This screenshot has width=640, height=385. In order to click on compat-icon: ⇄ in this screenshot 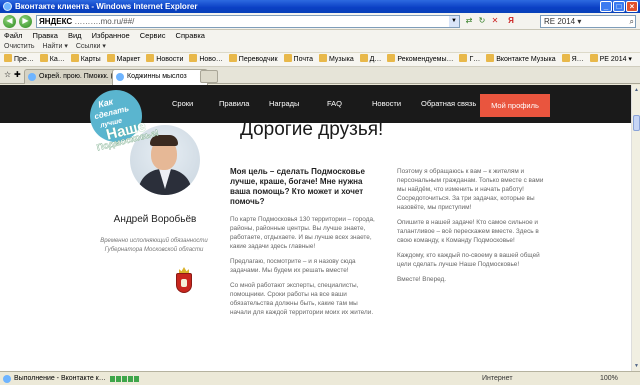, I will do `click(469, 21)`.